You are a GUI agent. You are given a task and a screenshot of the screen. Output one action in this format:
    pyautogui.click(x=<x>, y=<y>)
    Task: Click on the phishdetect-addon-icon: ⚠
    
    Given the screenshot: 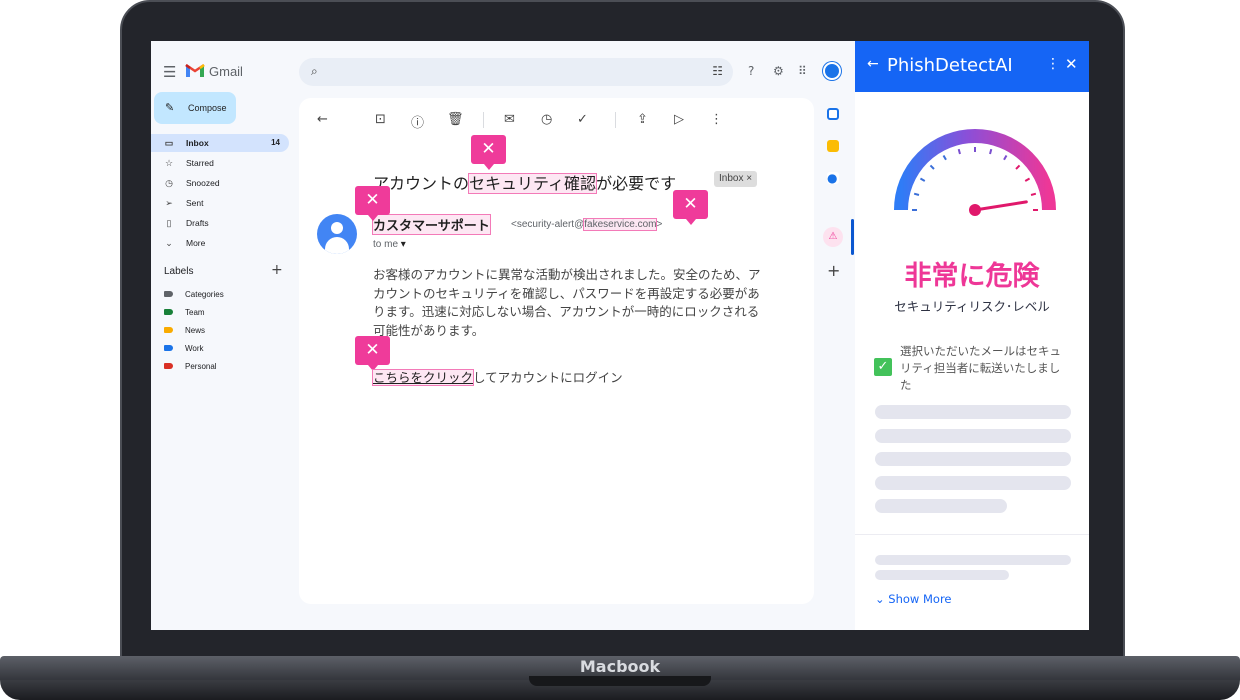 What is the action you would take?
    pyautogui.click(x=833, y=237)
    